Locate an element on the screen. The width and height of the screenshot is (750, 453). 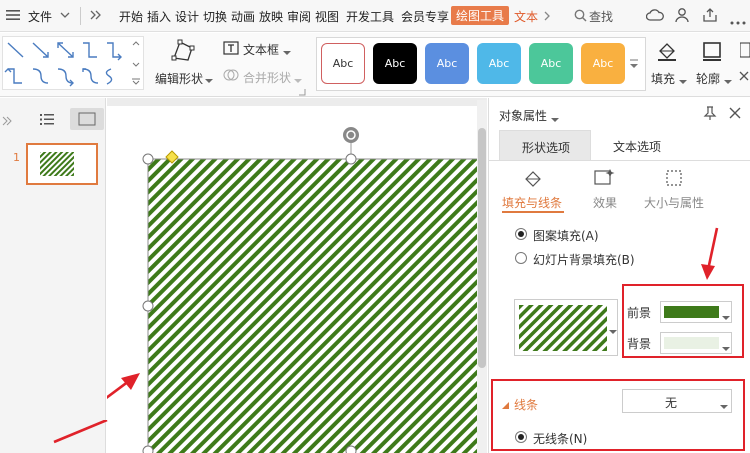
search-label: 查找 is located at coordinates (601, 16).